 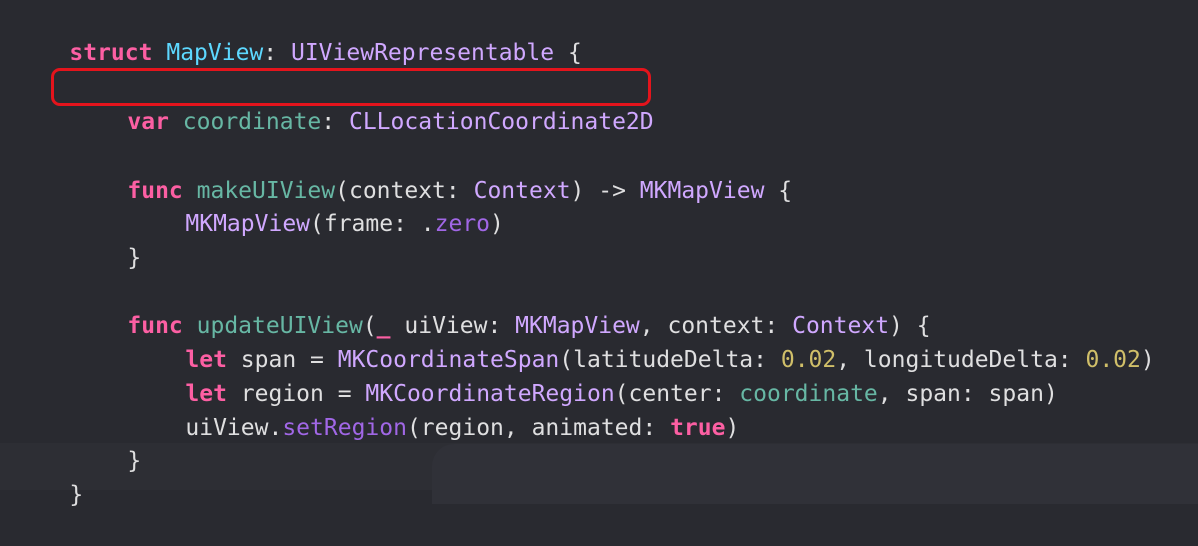 I want to click on plain-token: ) ->, so click(x=605, y=191).